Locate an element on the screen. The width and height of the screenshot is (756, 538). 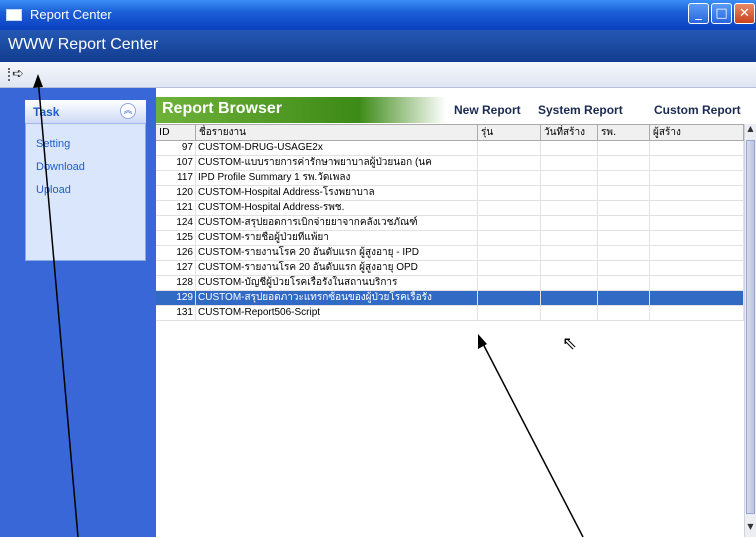
table-row: 131 CUSTOM-Report506-Script is located at coordinates (450, 313).